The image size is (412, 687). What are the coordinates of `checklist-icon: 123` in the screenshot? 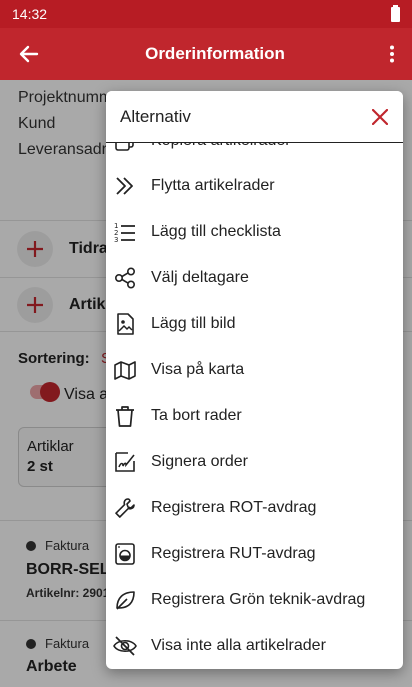 It's located at (125, 232).